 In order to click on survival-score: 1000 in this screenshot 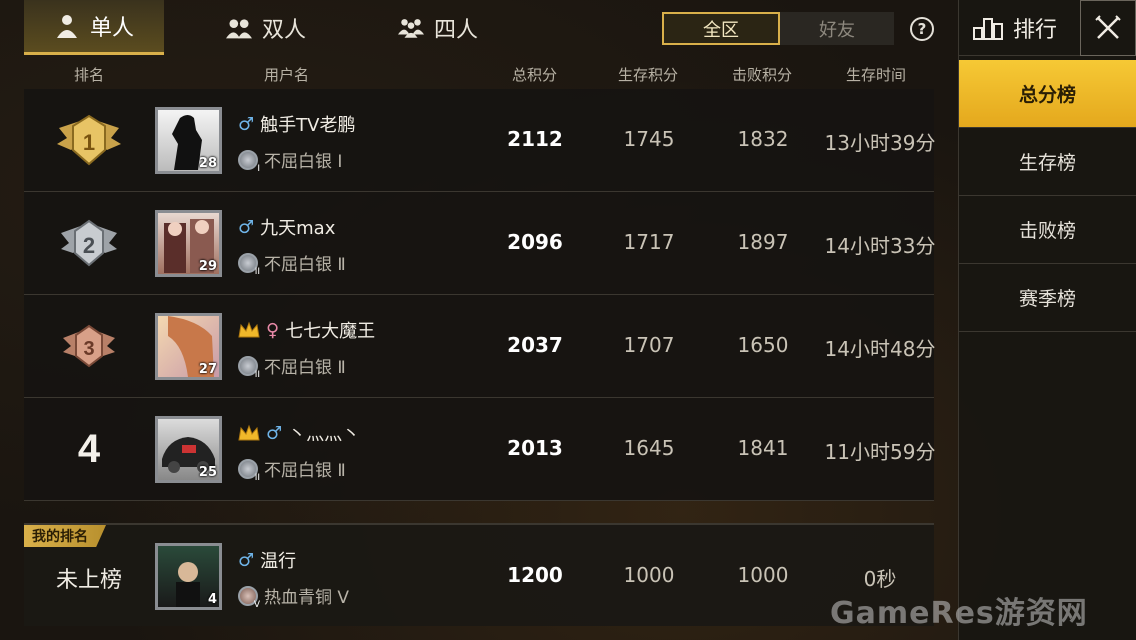, I will do `click(649, 575)`.